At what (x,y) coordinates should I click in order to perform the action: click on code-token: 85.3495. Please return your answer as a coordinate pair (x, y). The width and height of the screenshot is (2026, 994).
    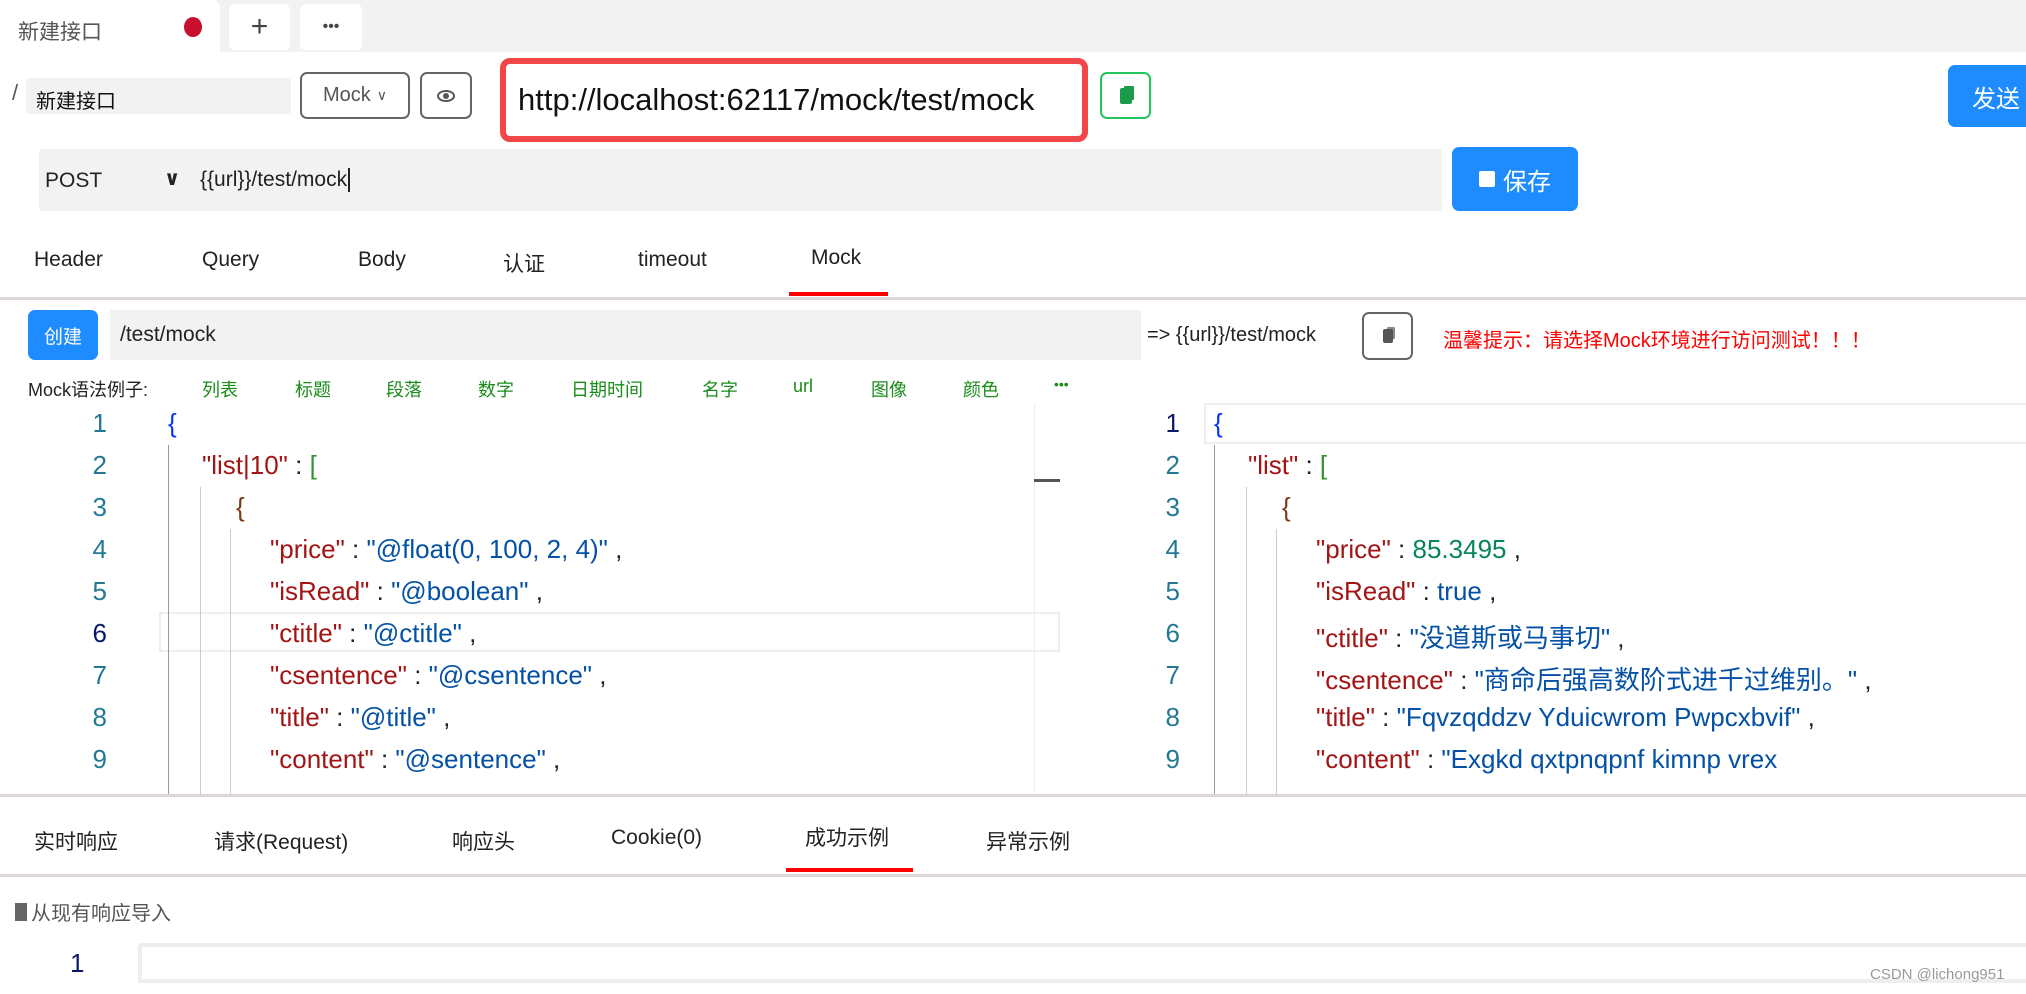
    Looking at the image, I should click on (1459, 549).